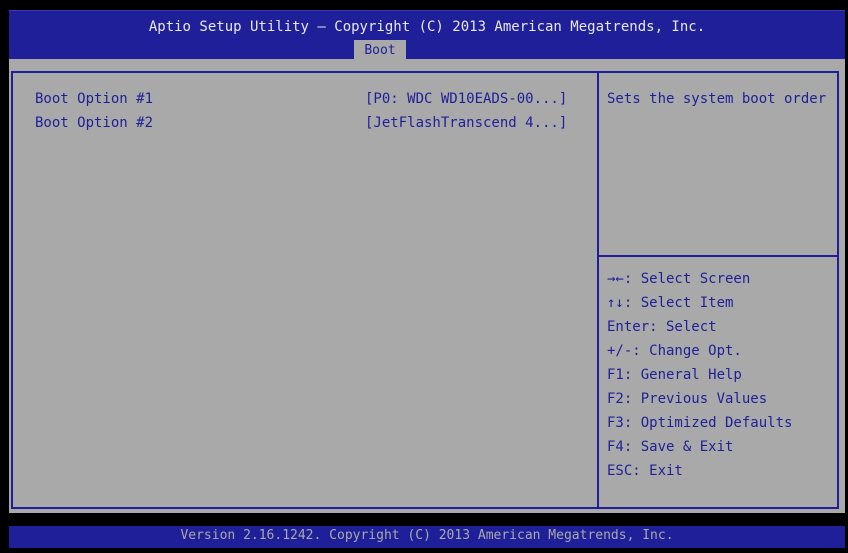 This screenshot has width=848, height=553. What do you see at coordinates (315, 125) in the screenshot?
I see `boot-option-2-row: Boot Option #2 [JetFlashTranscend 4...]` at bounding box center [315, 125].